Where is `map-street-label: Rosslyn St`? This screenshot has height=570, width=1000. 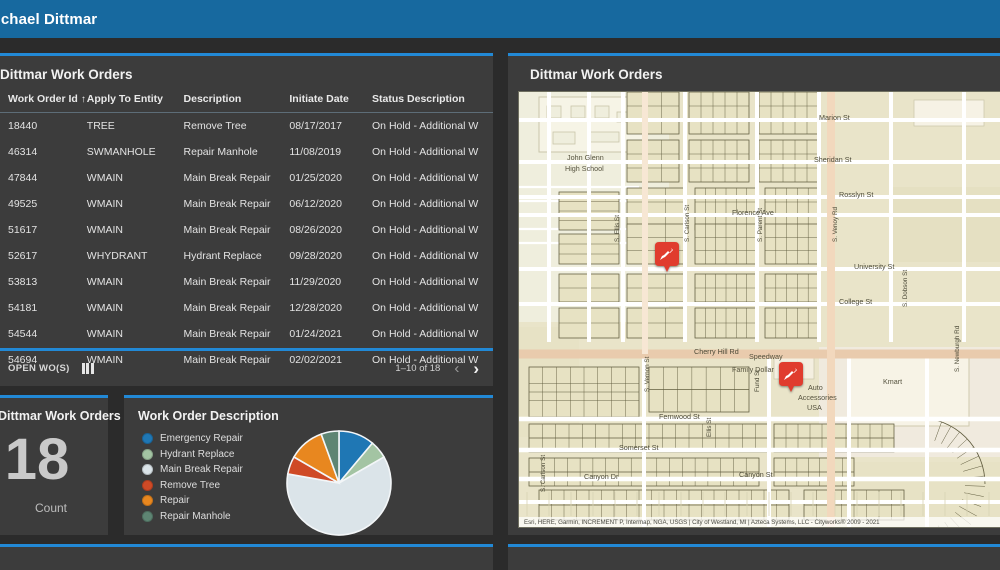 map-street-label: Rosslyn St is located at coordinates (856, 194).